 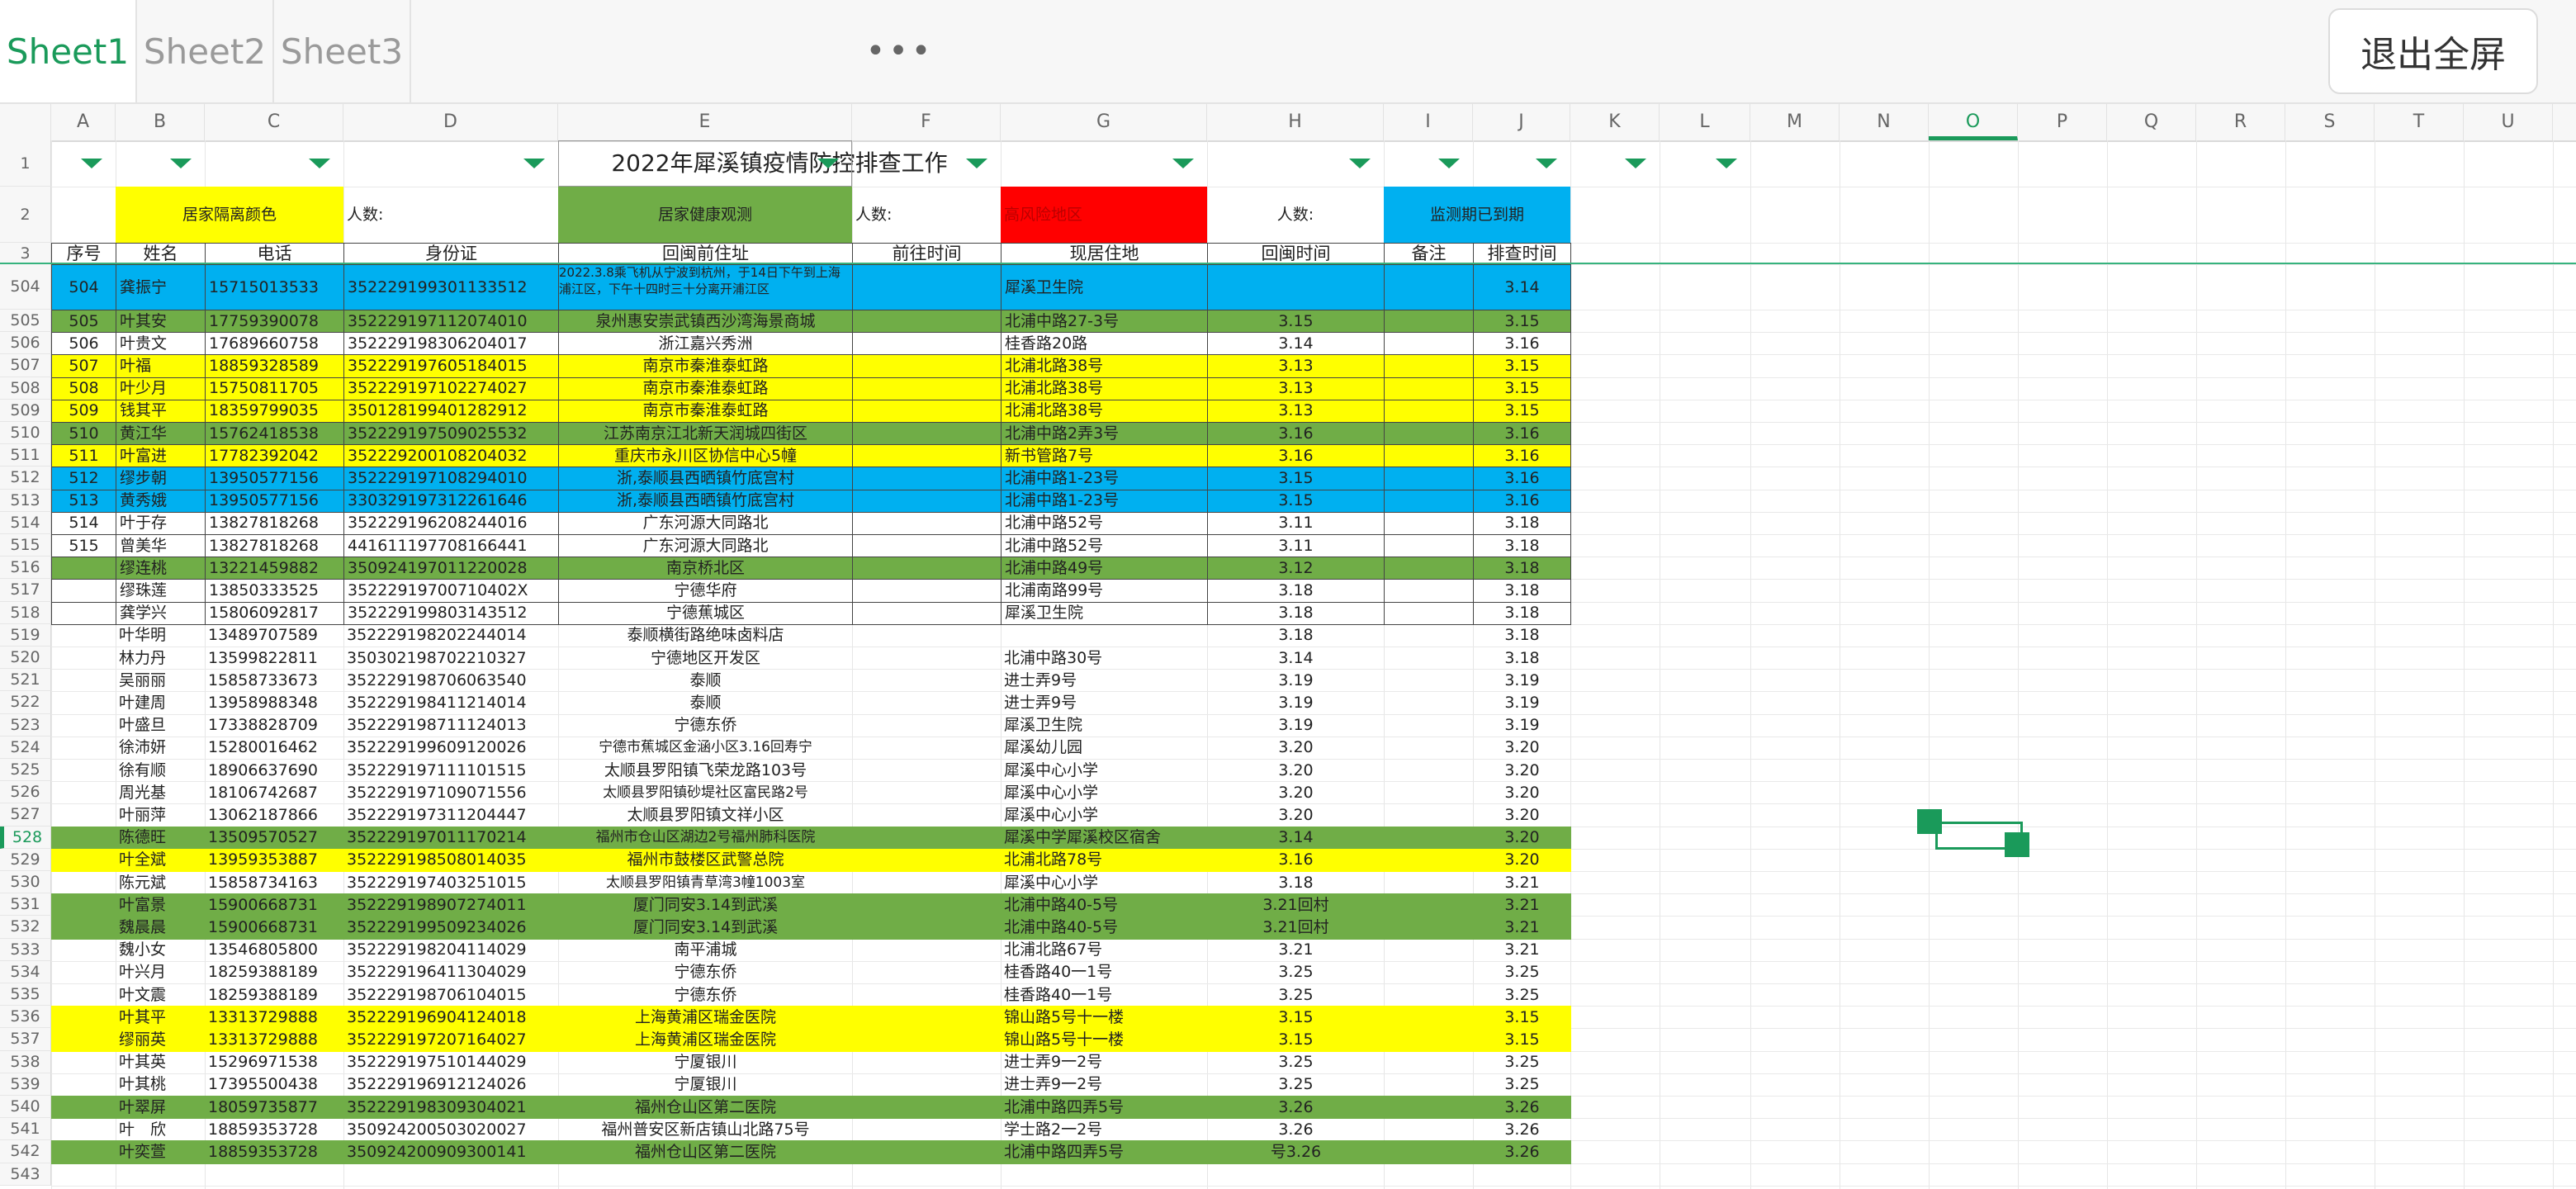 I want to click on row-header-505: 505, so click(x=25, y=321).